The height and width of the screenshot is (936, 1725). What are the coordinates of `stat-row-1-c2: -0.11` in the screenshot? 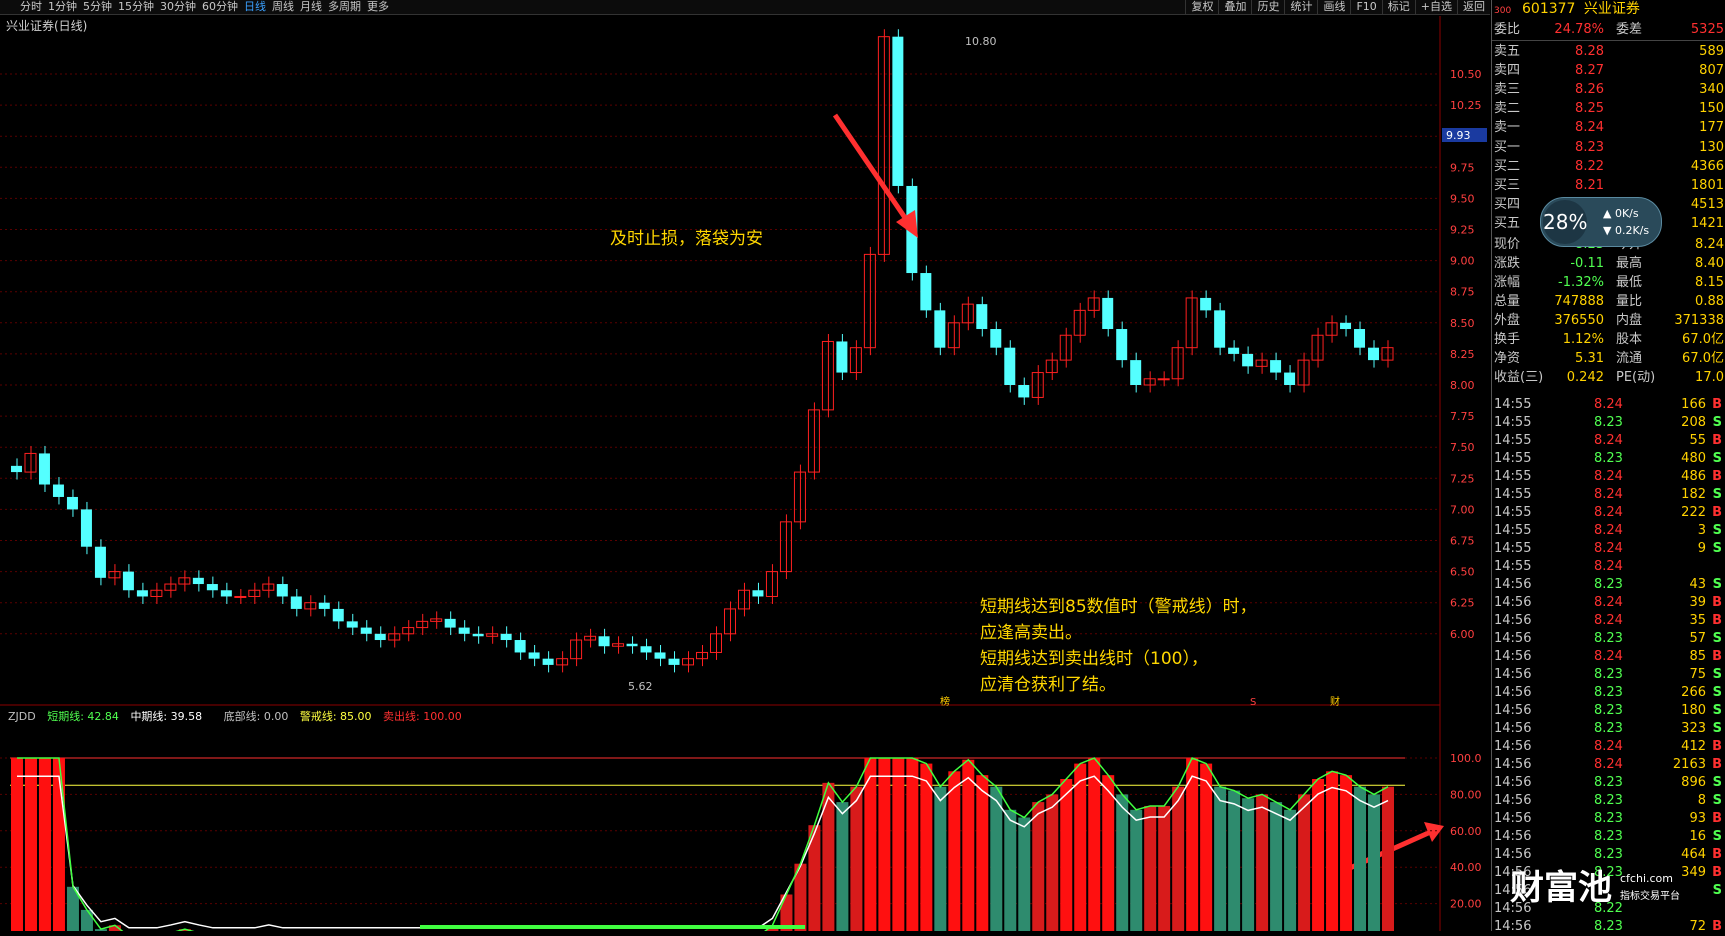 It's located at (1587, 263).